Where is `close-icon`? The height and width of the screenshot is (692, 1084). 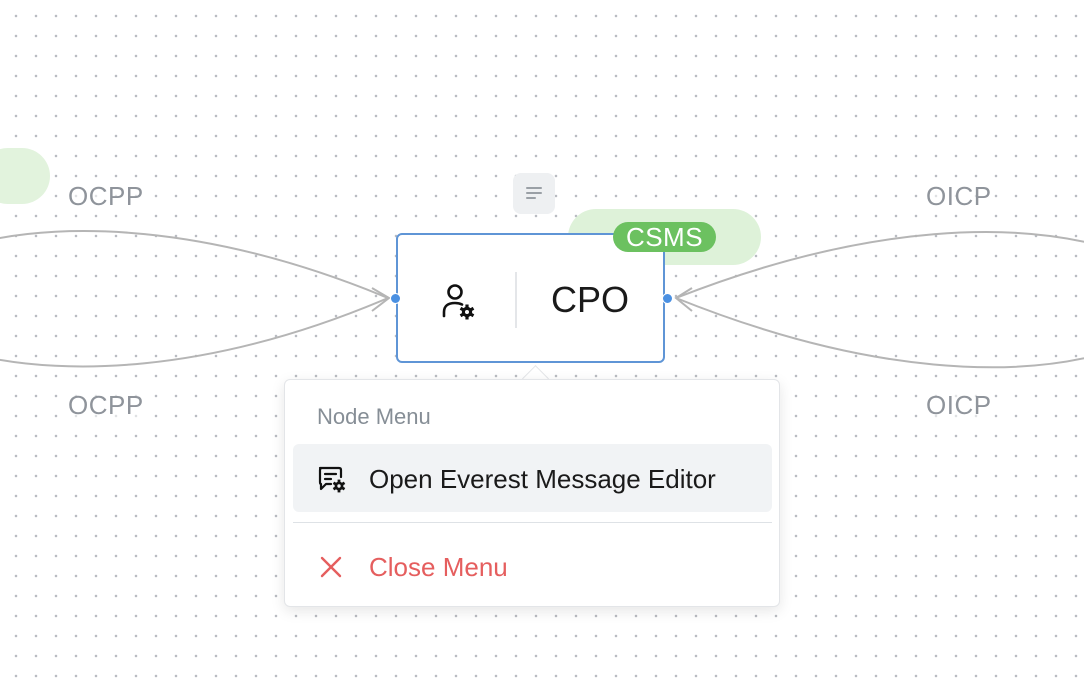
close-icon is located at coordinates (331, 567).